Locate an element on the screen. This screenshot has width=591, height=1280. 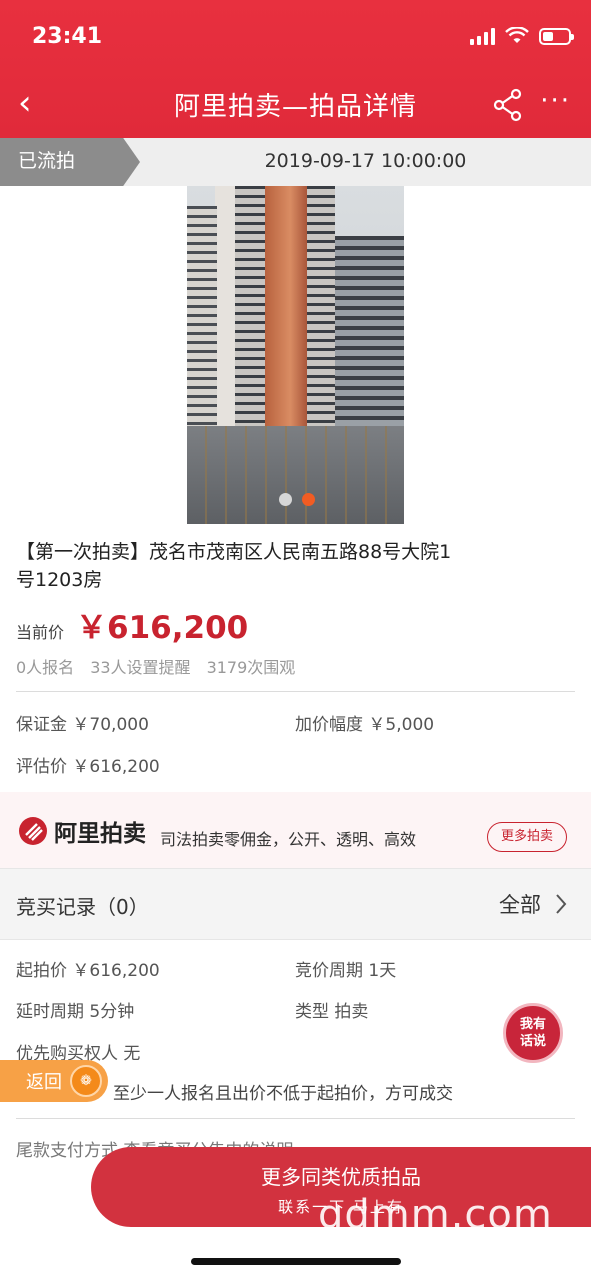
watermark: gdmm.com is located at coordinates (435, 1215).